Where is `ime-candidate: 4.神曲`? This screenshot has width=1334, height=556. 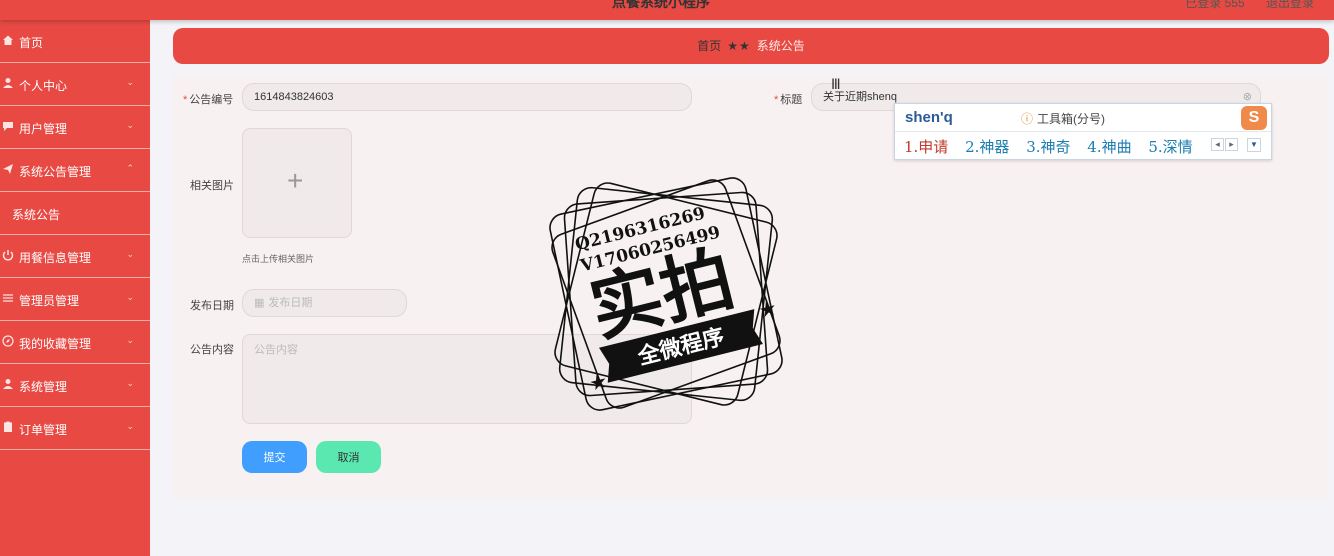 ime-candidate: 4.神曲 is located at coordinates (1109, 147).